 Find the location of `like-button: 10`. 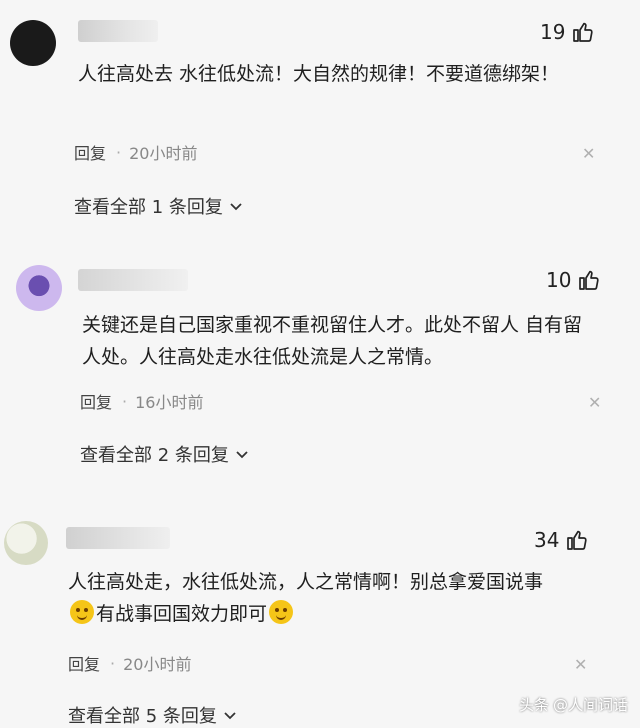

like-button: 10 is located at coordinates (573, 280).